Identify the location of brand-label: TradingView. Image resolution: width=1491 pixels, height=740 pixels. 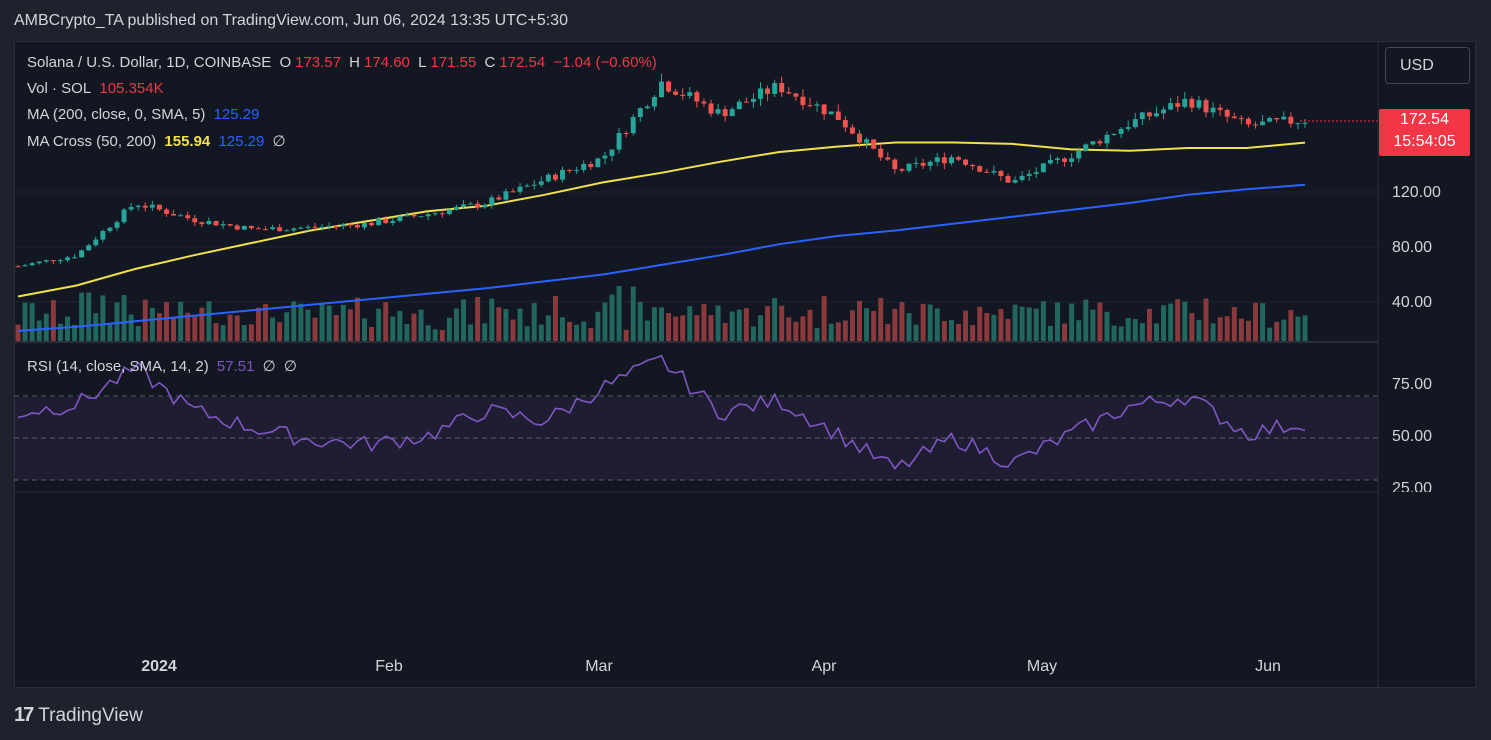
(90, 715).